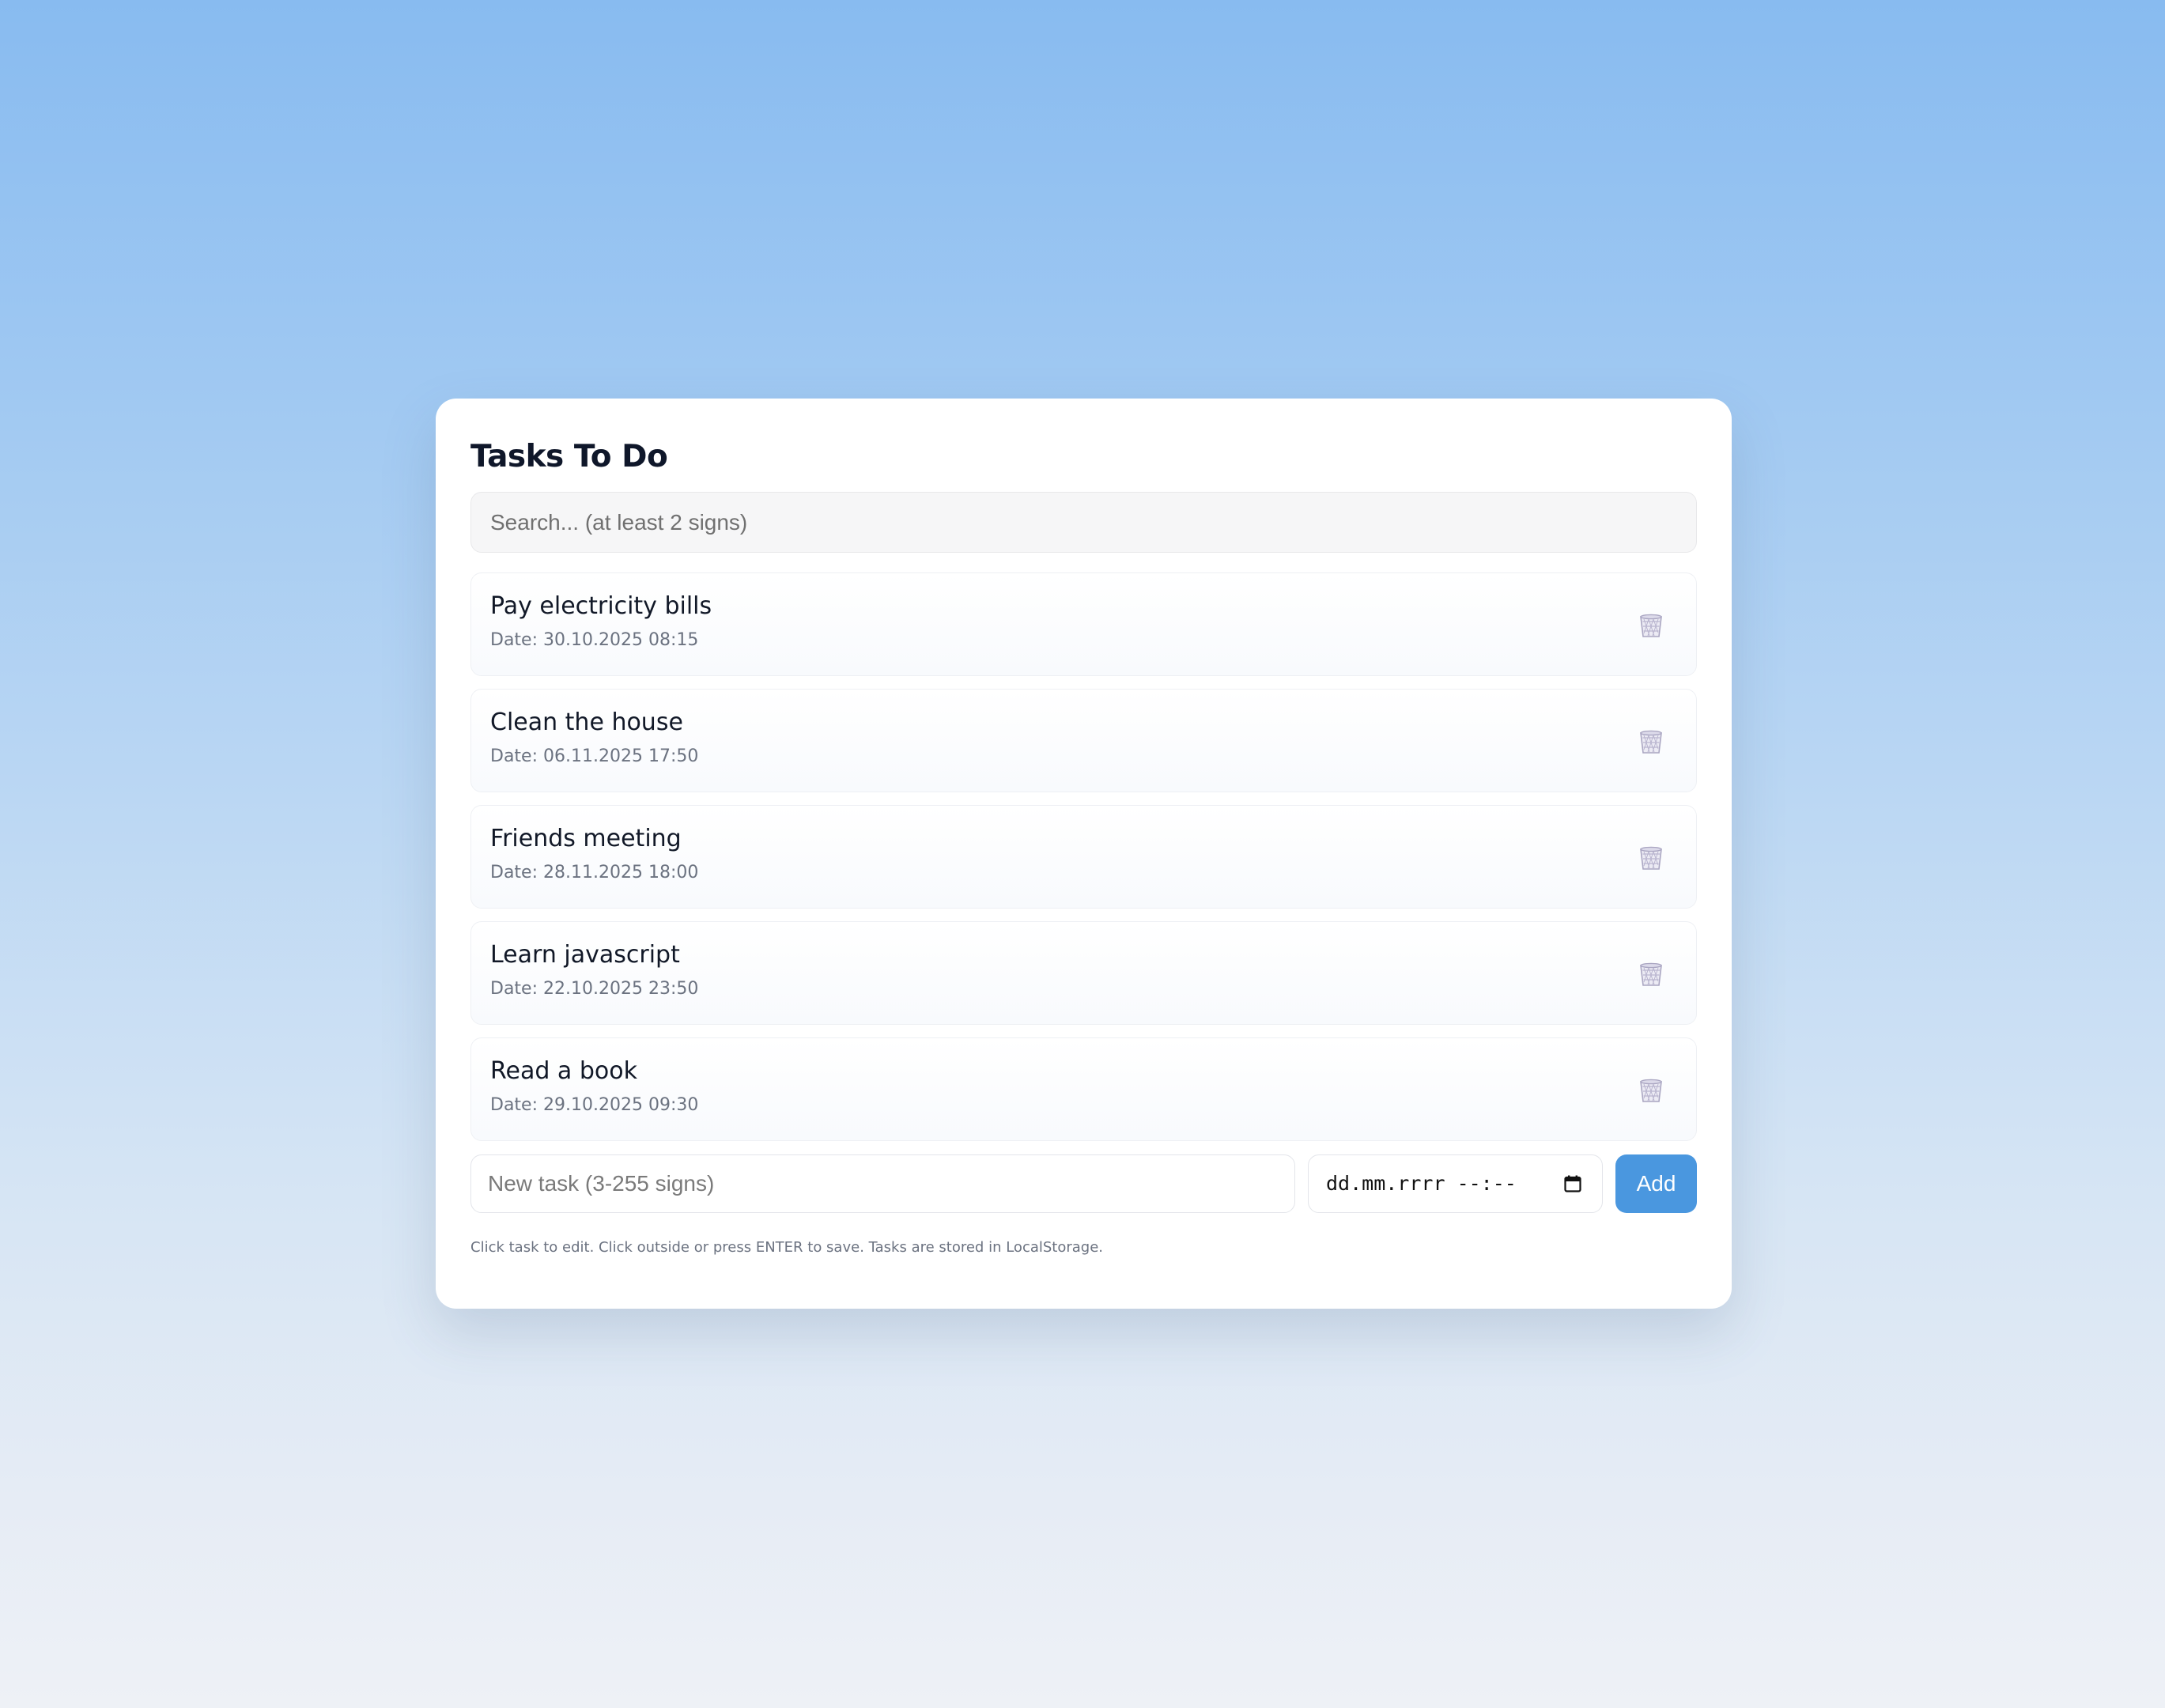 The image size is (2165, 1708). What do you see at coordinates (569, 457) in the screenshot?
I see `page-title: Tasks To Do` at bounding box center [569, 457].